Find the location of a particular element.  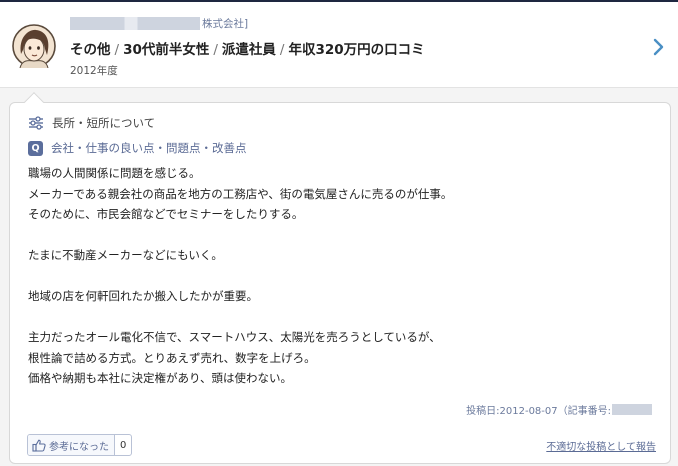

review-category: 長所・短所について is located at coordinates (91, 123).